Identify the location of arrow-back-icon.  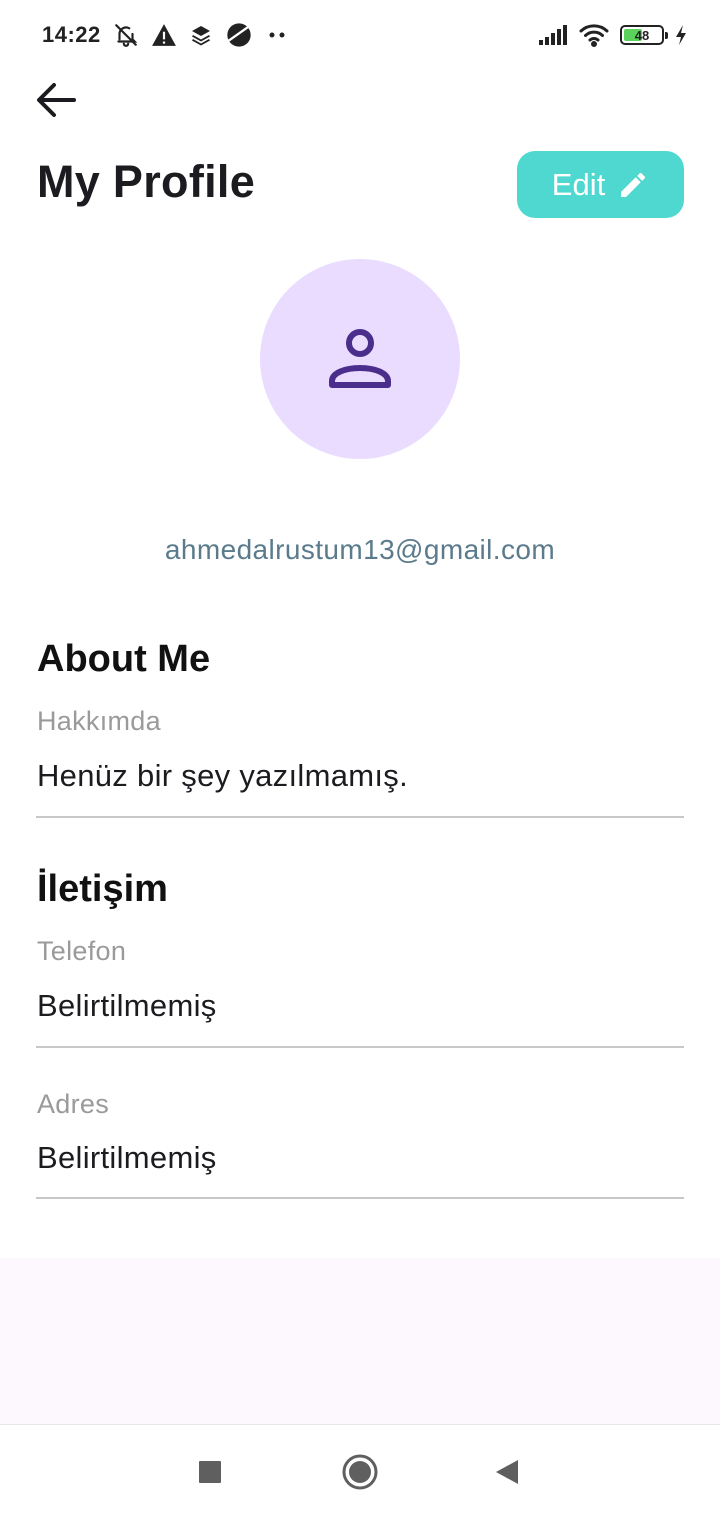
(56, 100).